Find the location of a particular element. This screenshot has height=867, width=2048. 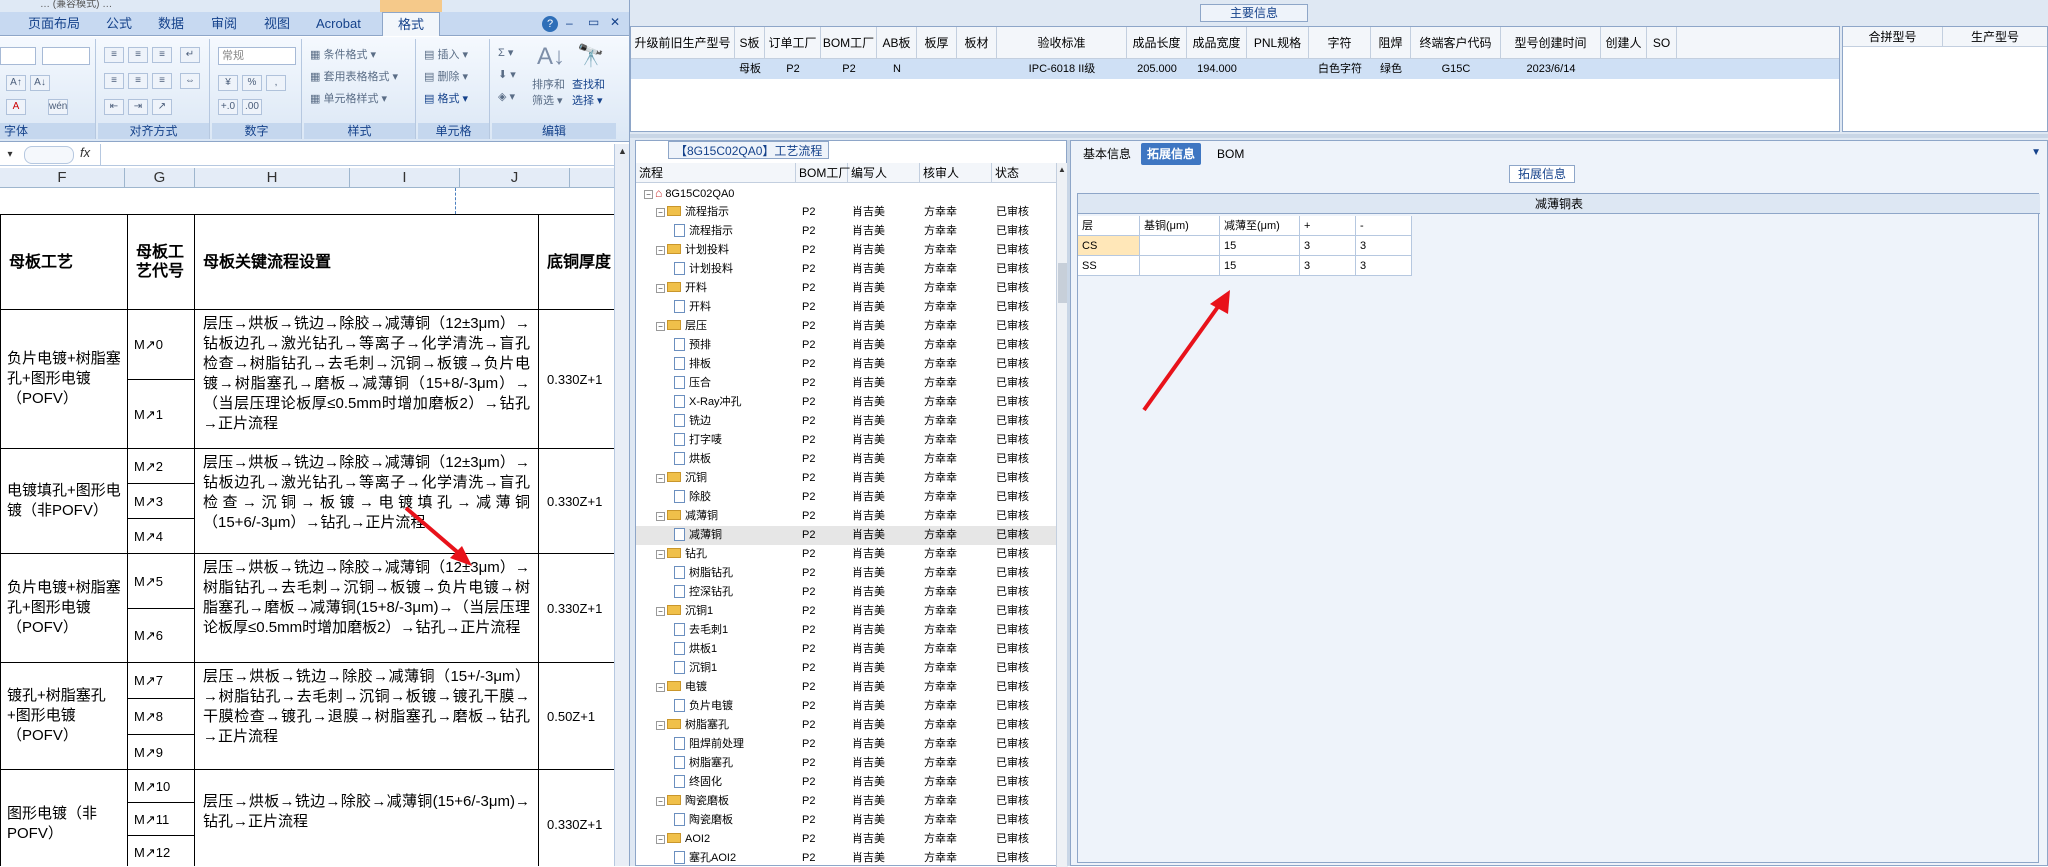

tree-folder-row: − 沉铜 P2 肖吉美 方幸幸 已审核 is located at coordinates (846, 478).